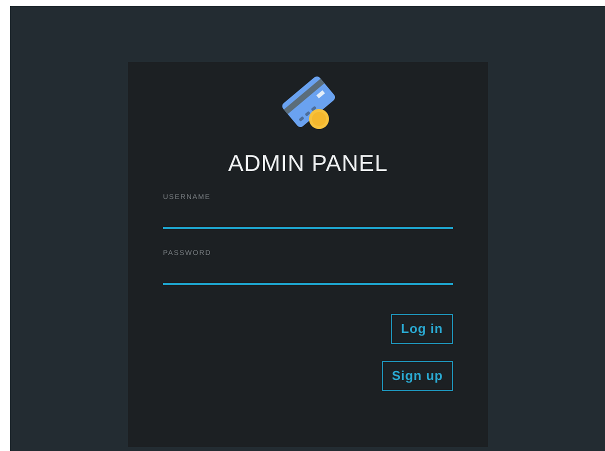 The image size is (605, 451). What do you see at coordinates (308, 163) in the screenshot?
I see `panel-title: ADMIN PANEL` at bounding box center [308, 163].